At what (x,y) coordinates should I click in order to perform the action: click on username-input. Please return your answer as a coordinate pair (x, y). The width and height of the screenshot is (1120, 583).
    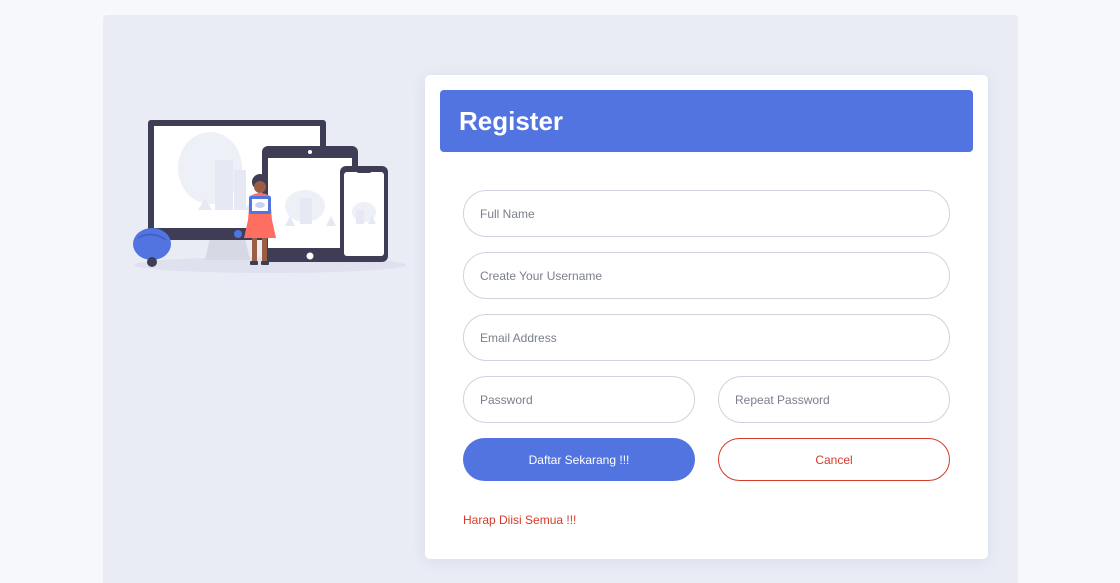
    Looking at the image, I should click on (706, 275).